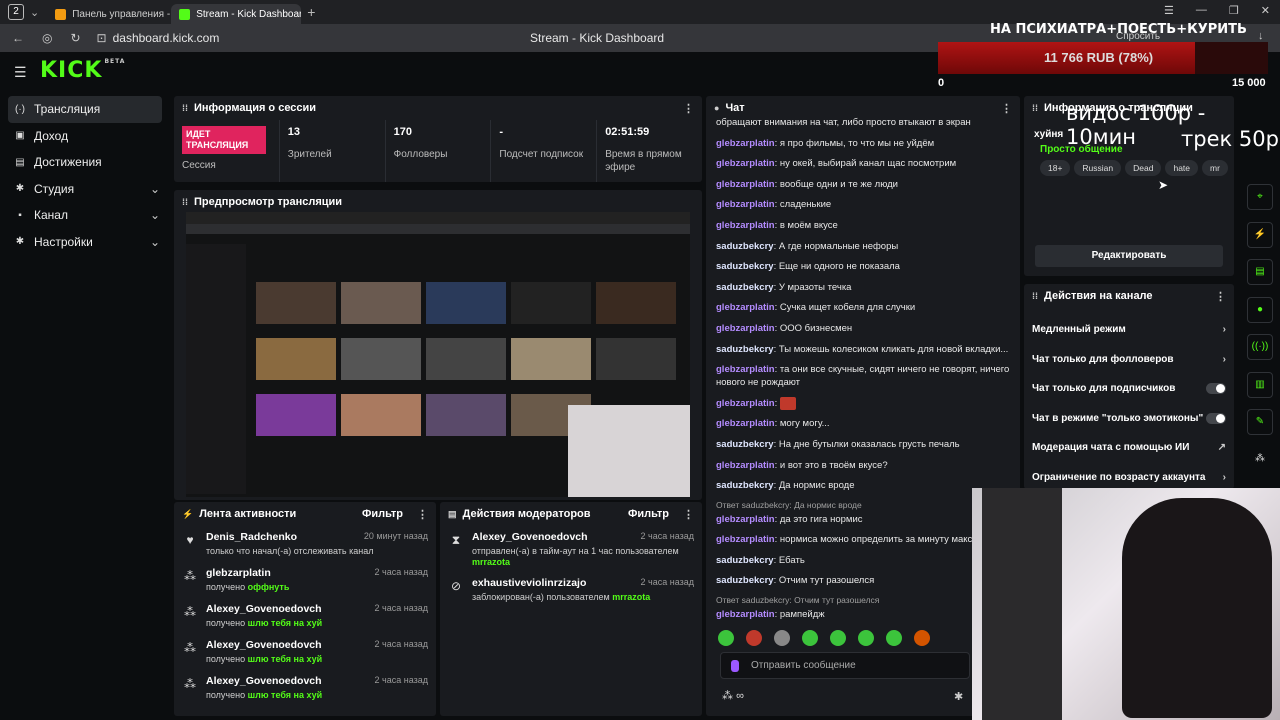 The width and height of the screenshot is (1280, 720). Describe the element at coordinates (236, 14) in the screenshot. I see `tab-kick-dashboard: Stream - Kick Dashboar ✕` at that location.